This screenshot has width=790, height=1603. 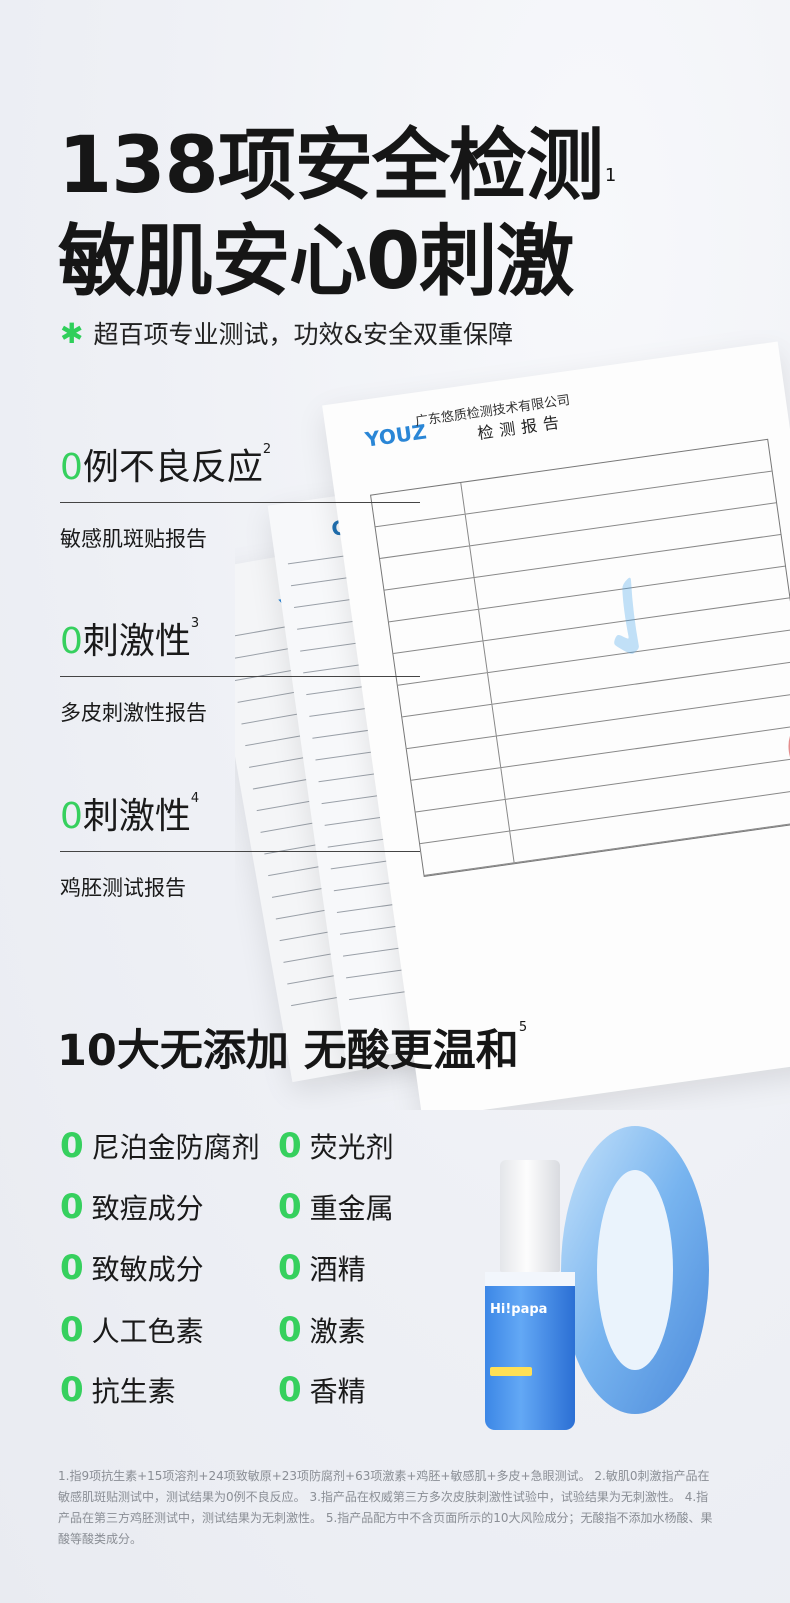 I want to click on bottle-cap, so click(x=530, y=1216).